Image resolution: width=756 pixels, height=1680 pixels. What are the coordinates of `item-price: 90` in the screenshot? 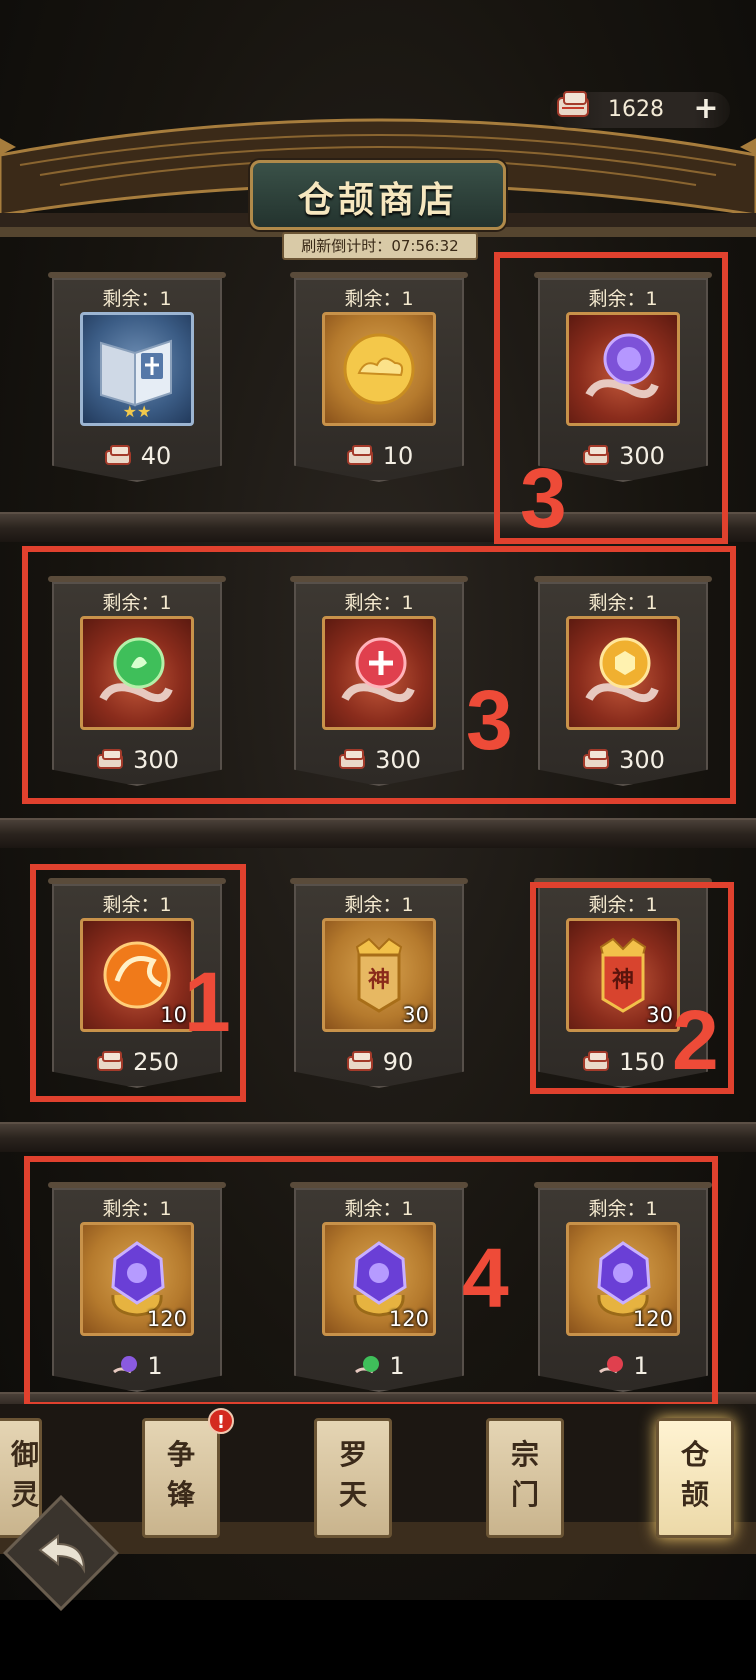 It's located at (379, 1062).